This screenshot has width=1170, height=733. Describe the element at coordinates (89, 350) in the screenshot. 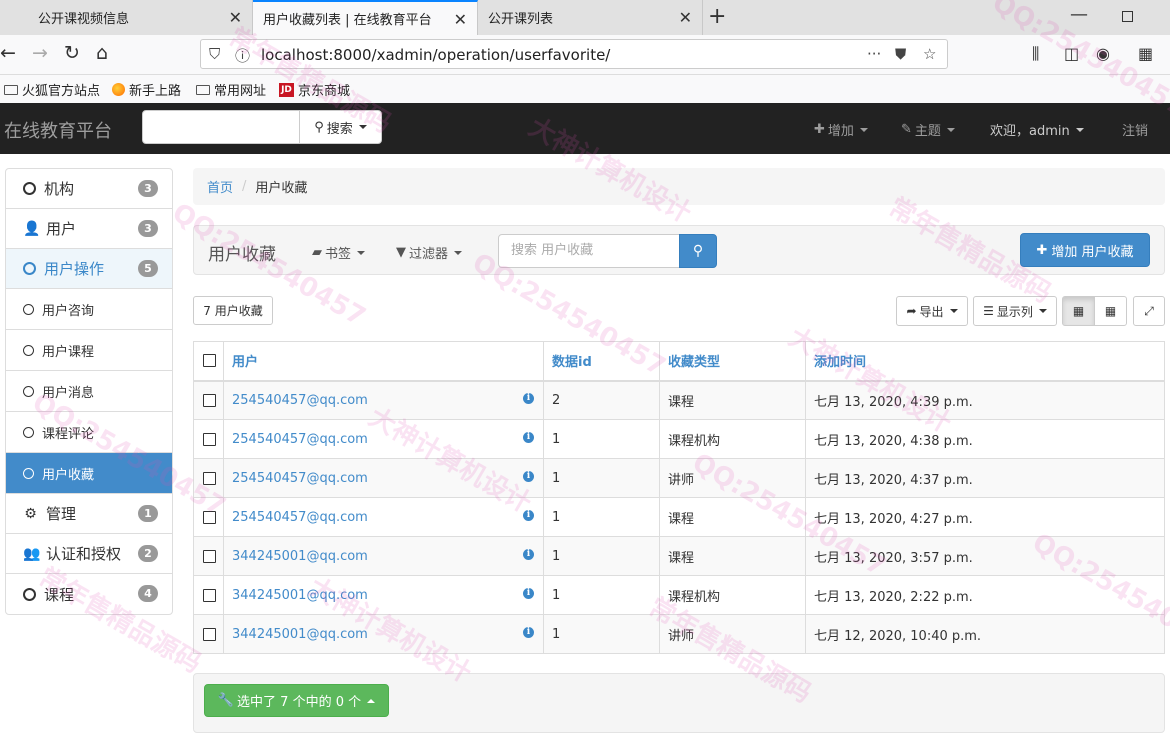

I see `sidebar-item-user-course: 用户课程` at that location.